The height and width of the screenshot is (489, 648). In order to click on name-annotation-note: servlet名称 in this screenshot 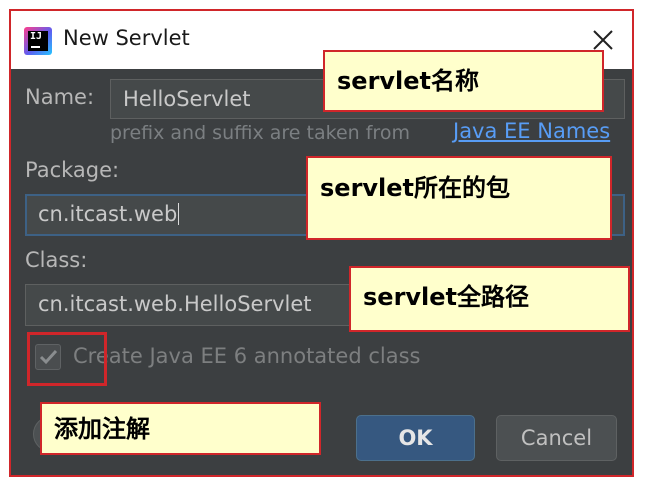, I will do `click(463, 81)`.